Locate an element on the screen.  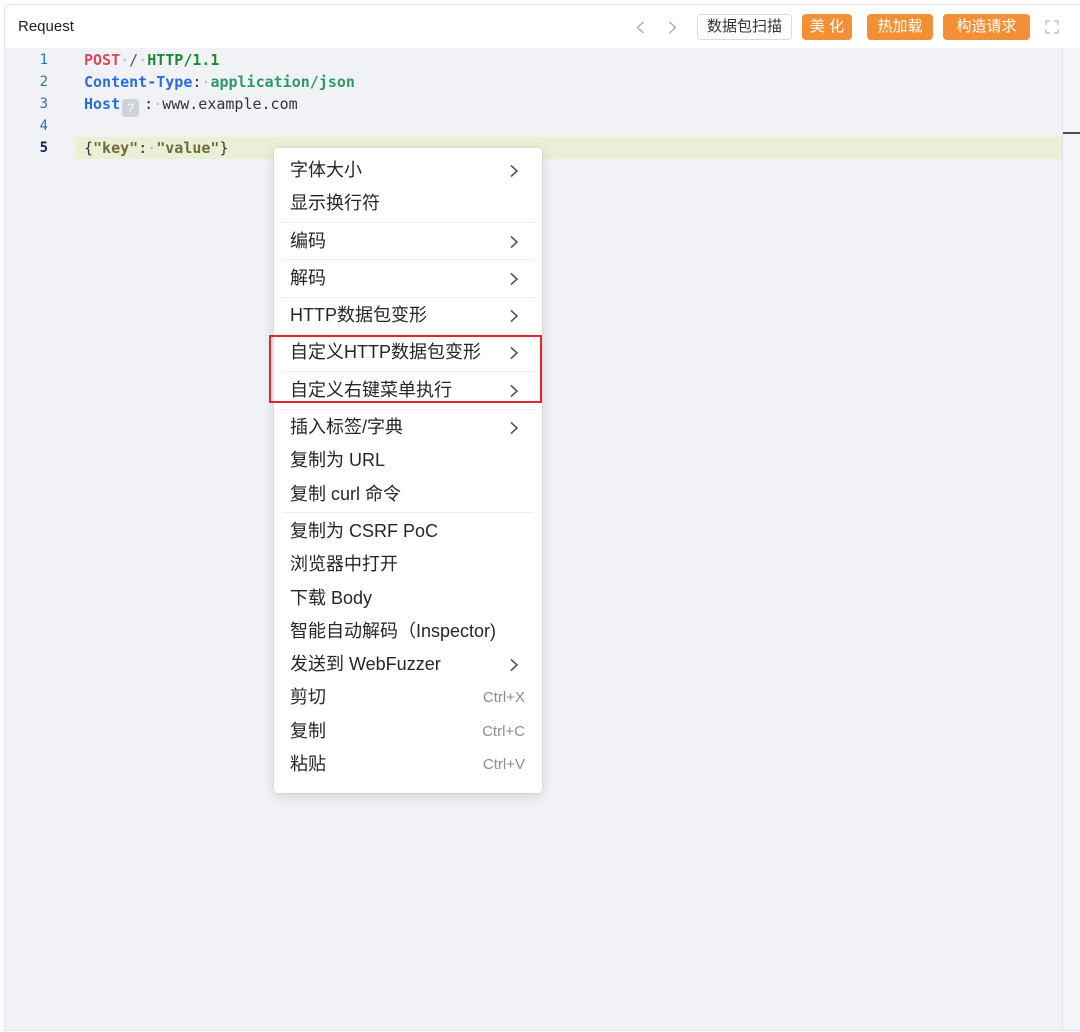
menu-item-font-size: 字体大小 is located at coordinates (408, 170).